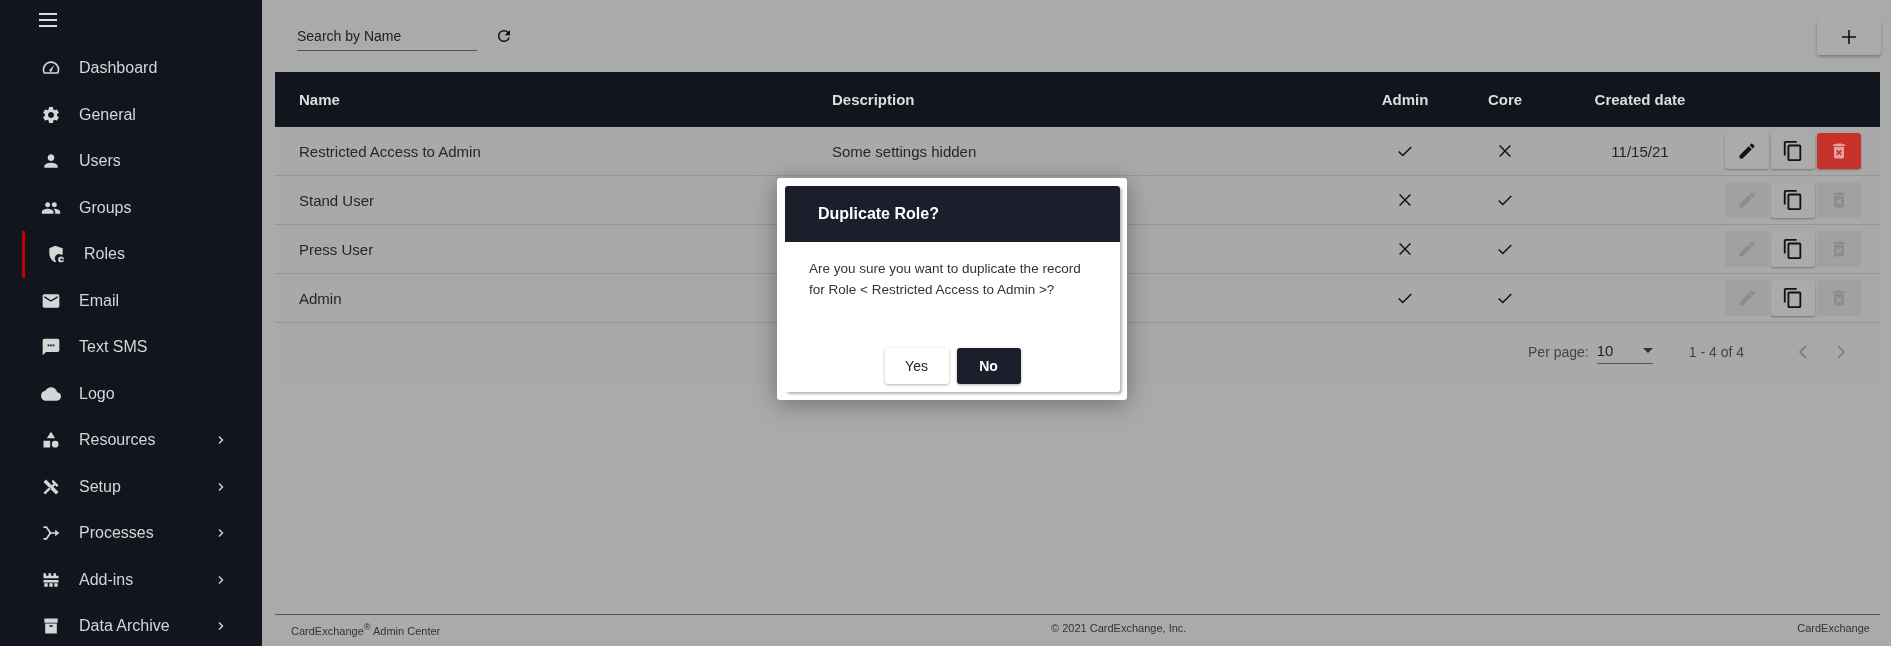 This screenshot has width=1891, height=646. I want to click on add-button, so click(1849, 37).